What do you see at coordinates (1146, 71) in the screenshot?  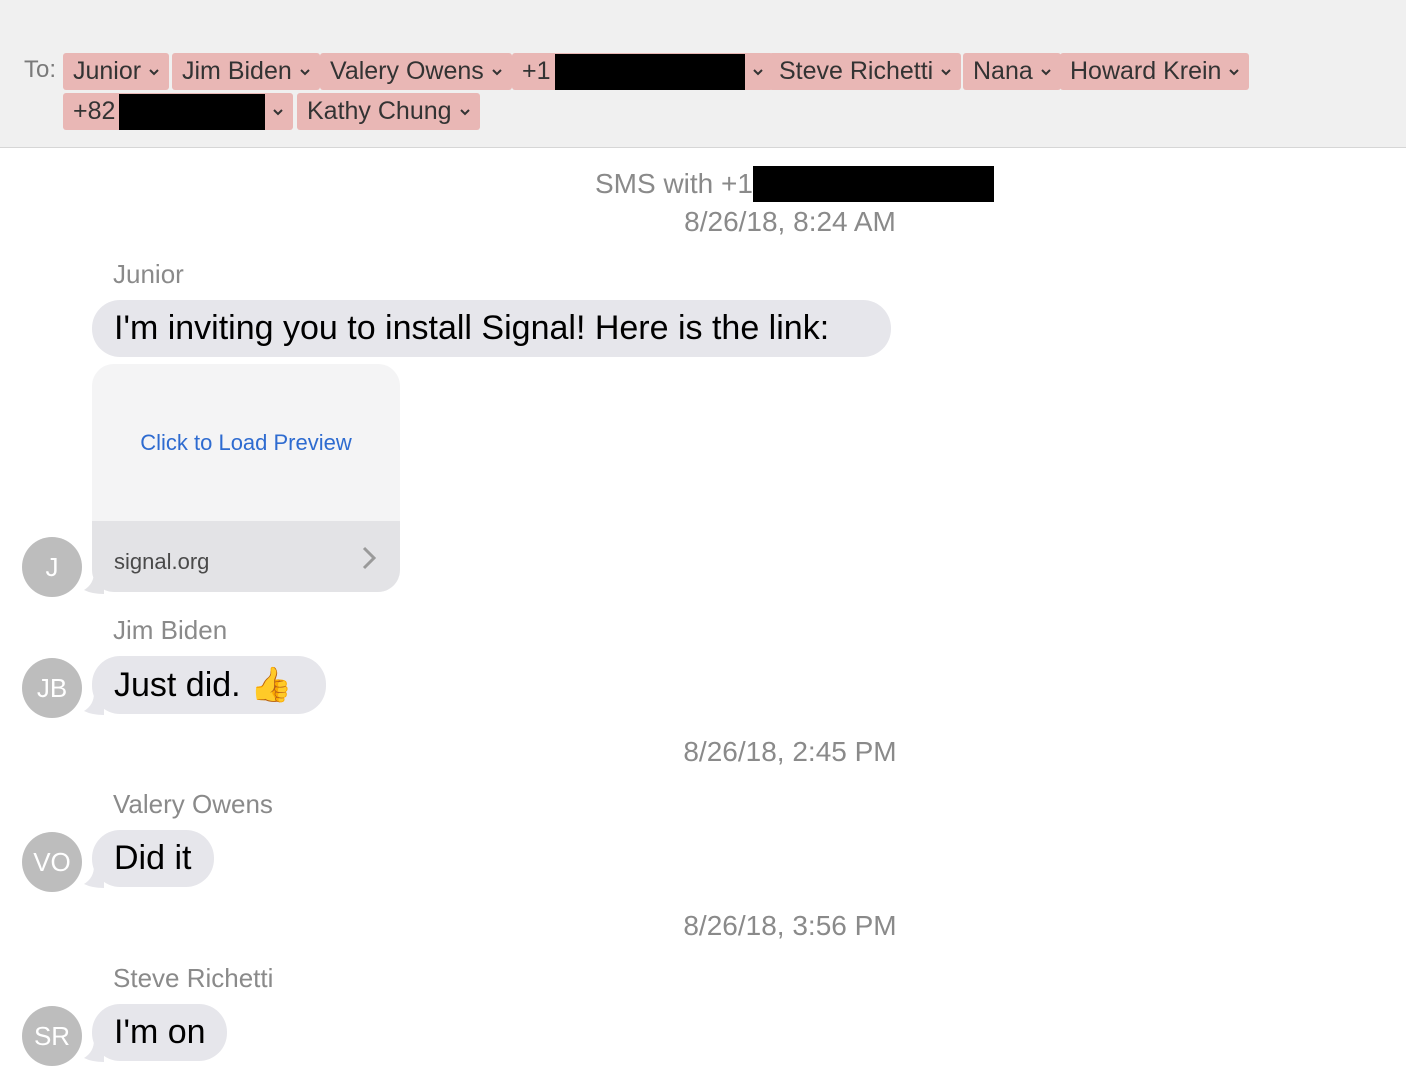 I see `recipient-name: Howard Krein` at bounding box center [1146, 71].